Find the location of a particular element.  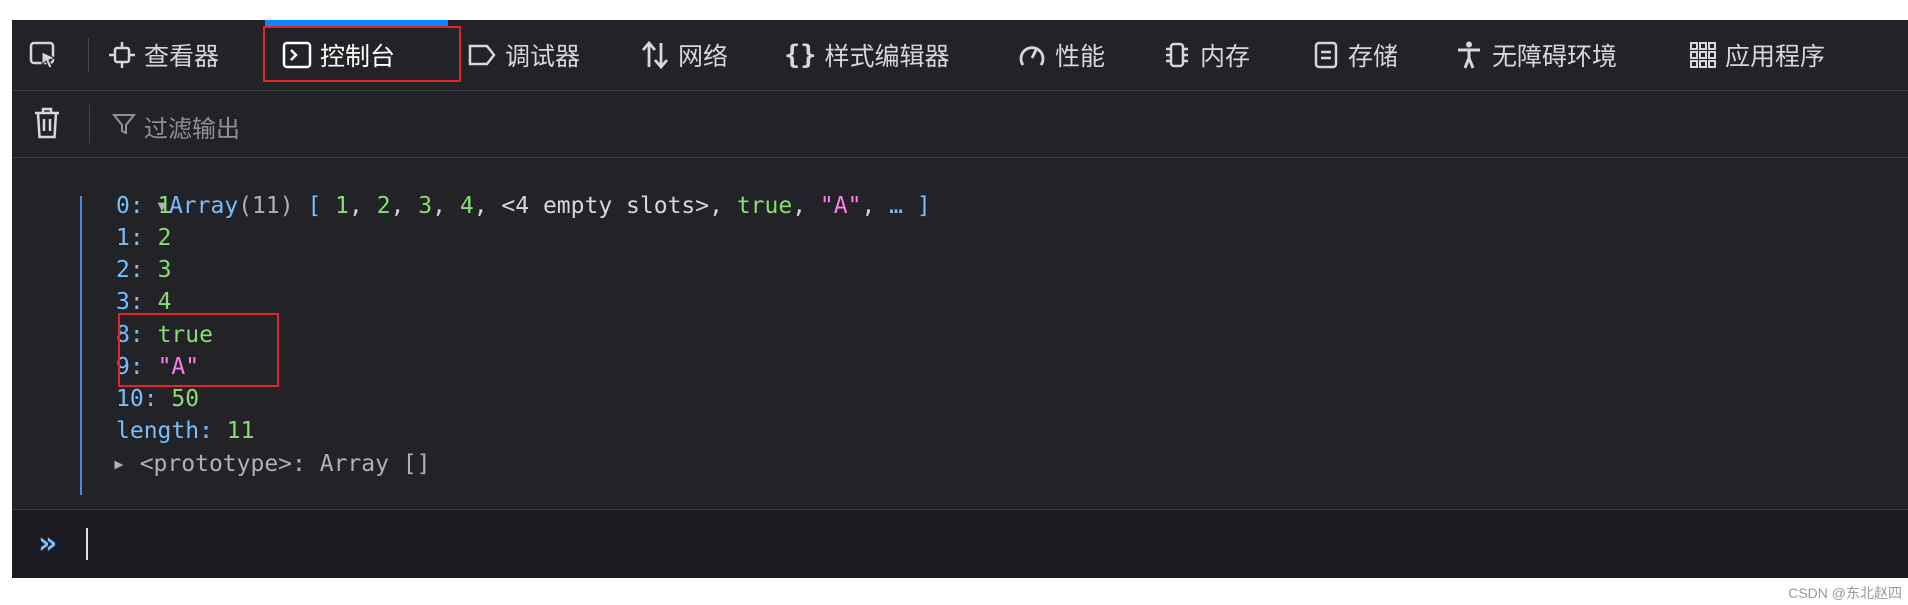

preview-item: 1 is located at coordinates (342, 206).